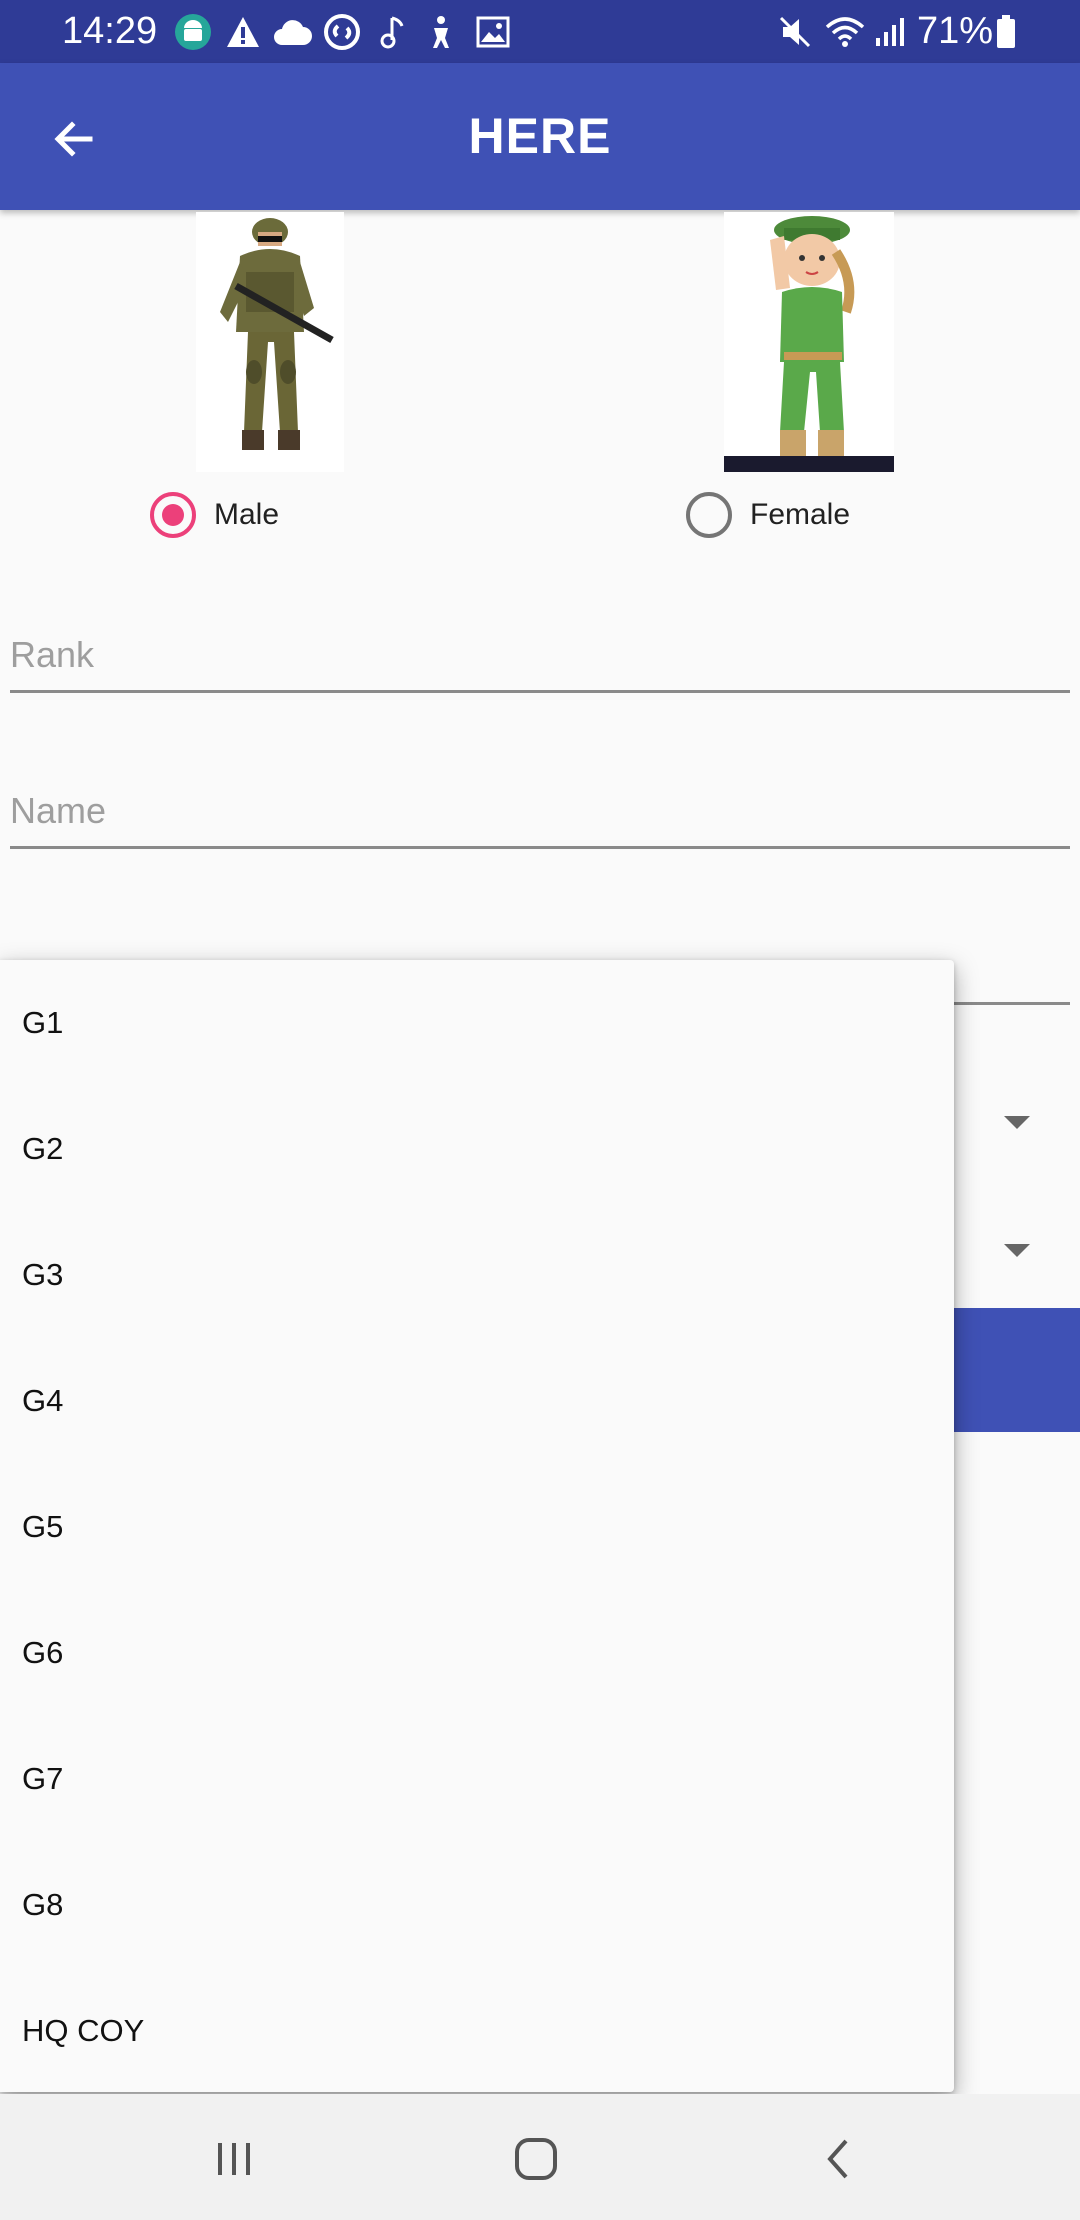  What do you see at coordinates (890, 32) in the screenshot?
I see `signal-icon` at bounding box center [890, 32].